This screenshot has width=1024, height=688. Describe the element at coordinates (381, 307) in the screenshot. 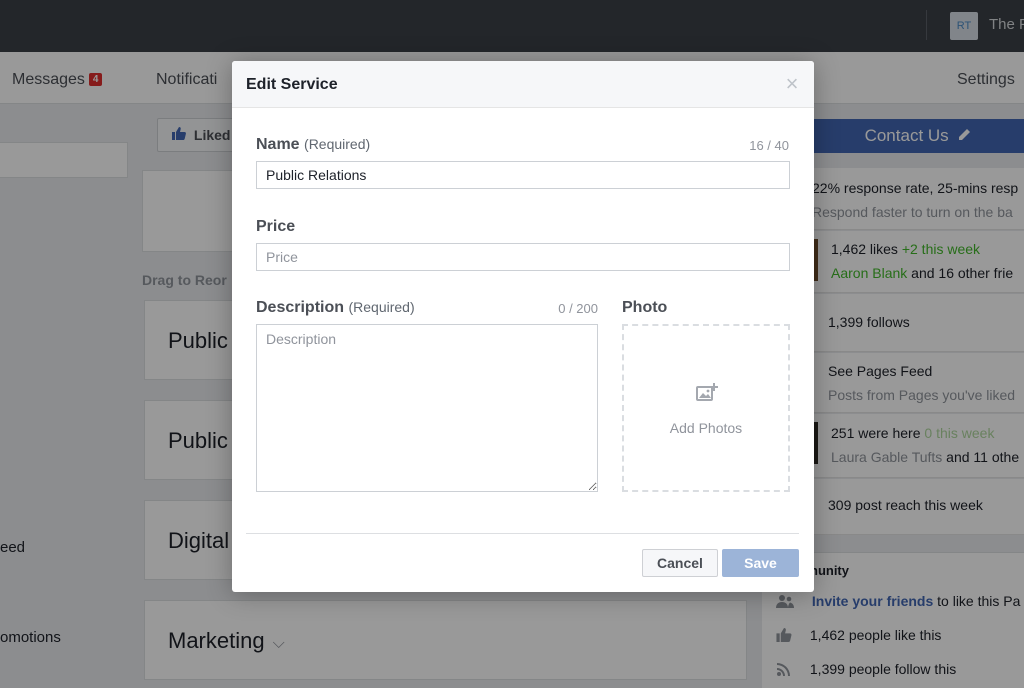

I see `description-required-text: (Required)` at that location.